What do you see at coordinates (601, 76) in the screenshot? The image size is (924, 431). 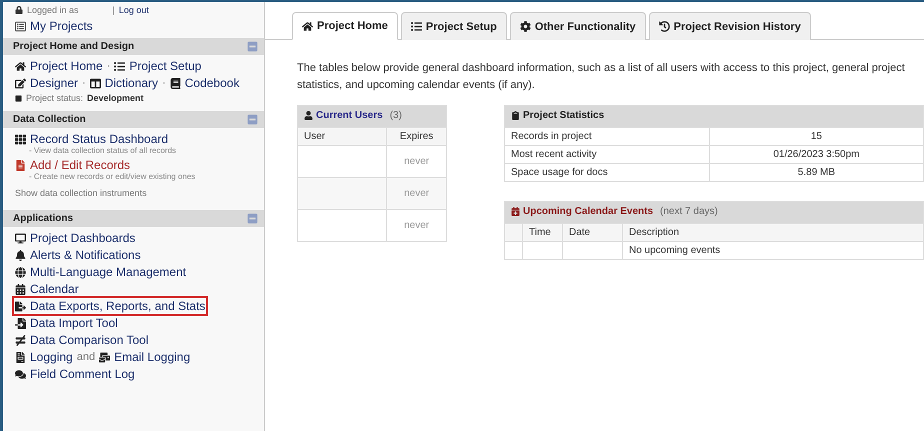 I see `intro-text: The tables below provide general dashboard information, such as a list of all users with access to this project, general project statistics, and upcoming calendar events (if any).` at bounding box center [601, 76].